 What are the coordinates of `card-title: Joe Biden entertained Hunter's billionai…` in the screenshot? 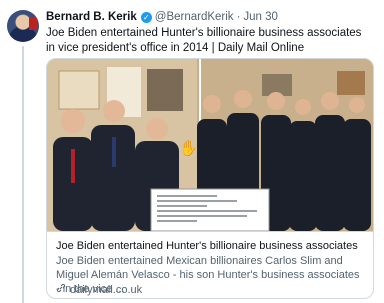 It's located at (207, 246).